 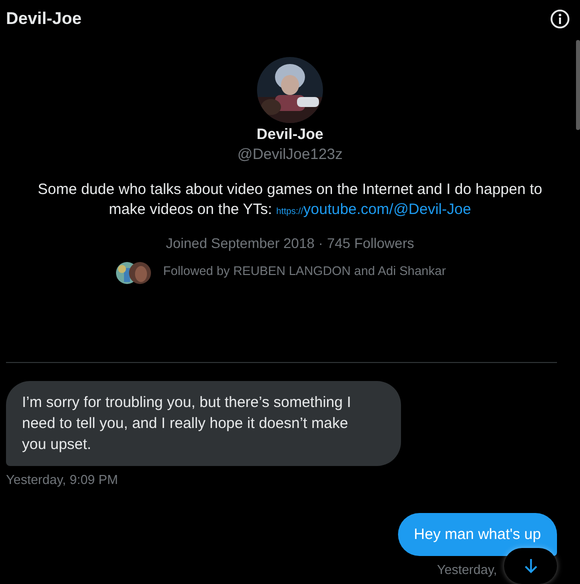 What do you see at coordinates (290, 200) in the screenshot?
I see `profile-bio: Some dude who talks about video games on the Internet and I do happen to make videos on the YTs: https://youtube.com/@Devil-Joe` at bounding box center [290, 200].